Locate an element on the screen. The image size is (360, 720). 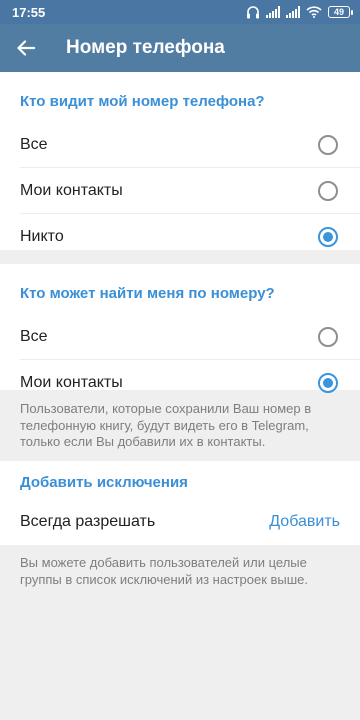
who-sees-option-contacts: Мои контакты is located at coordinates (180, 191).